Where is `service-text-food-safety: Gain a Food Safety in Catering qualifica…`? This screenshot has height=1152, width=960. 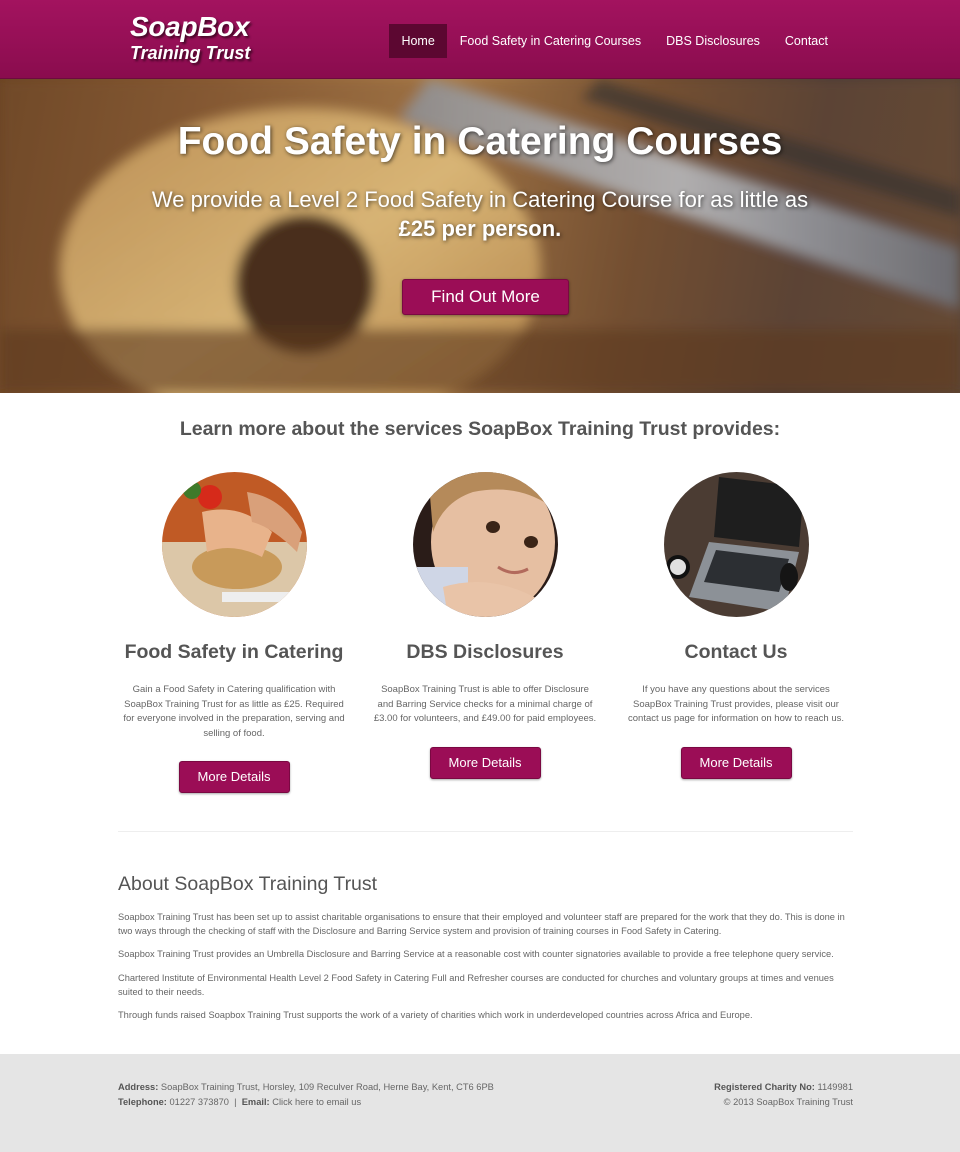 service-text-food-safety: Gain a Food Safety in Catering qualifica… is located at coordinates (234, 711).